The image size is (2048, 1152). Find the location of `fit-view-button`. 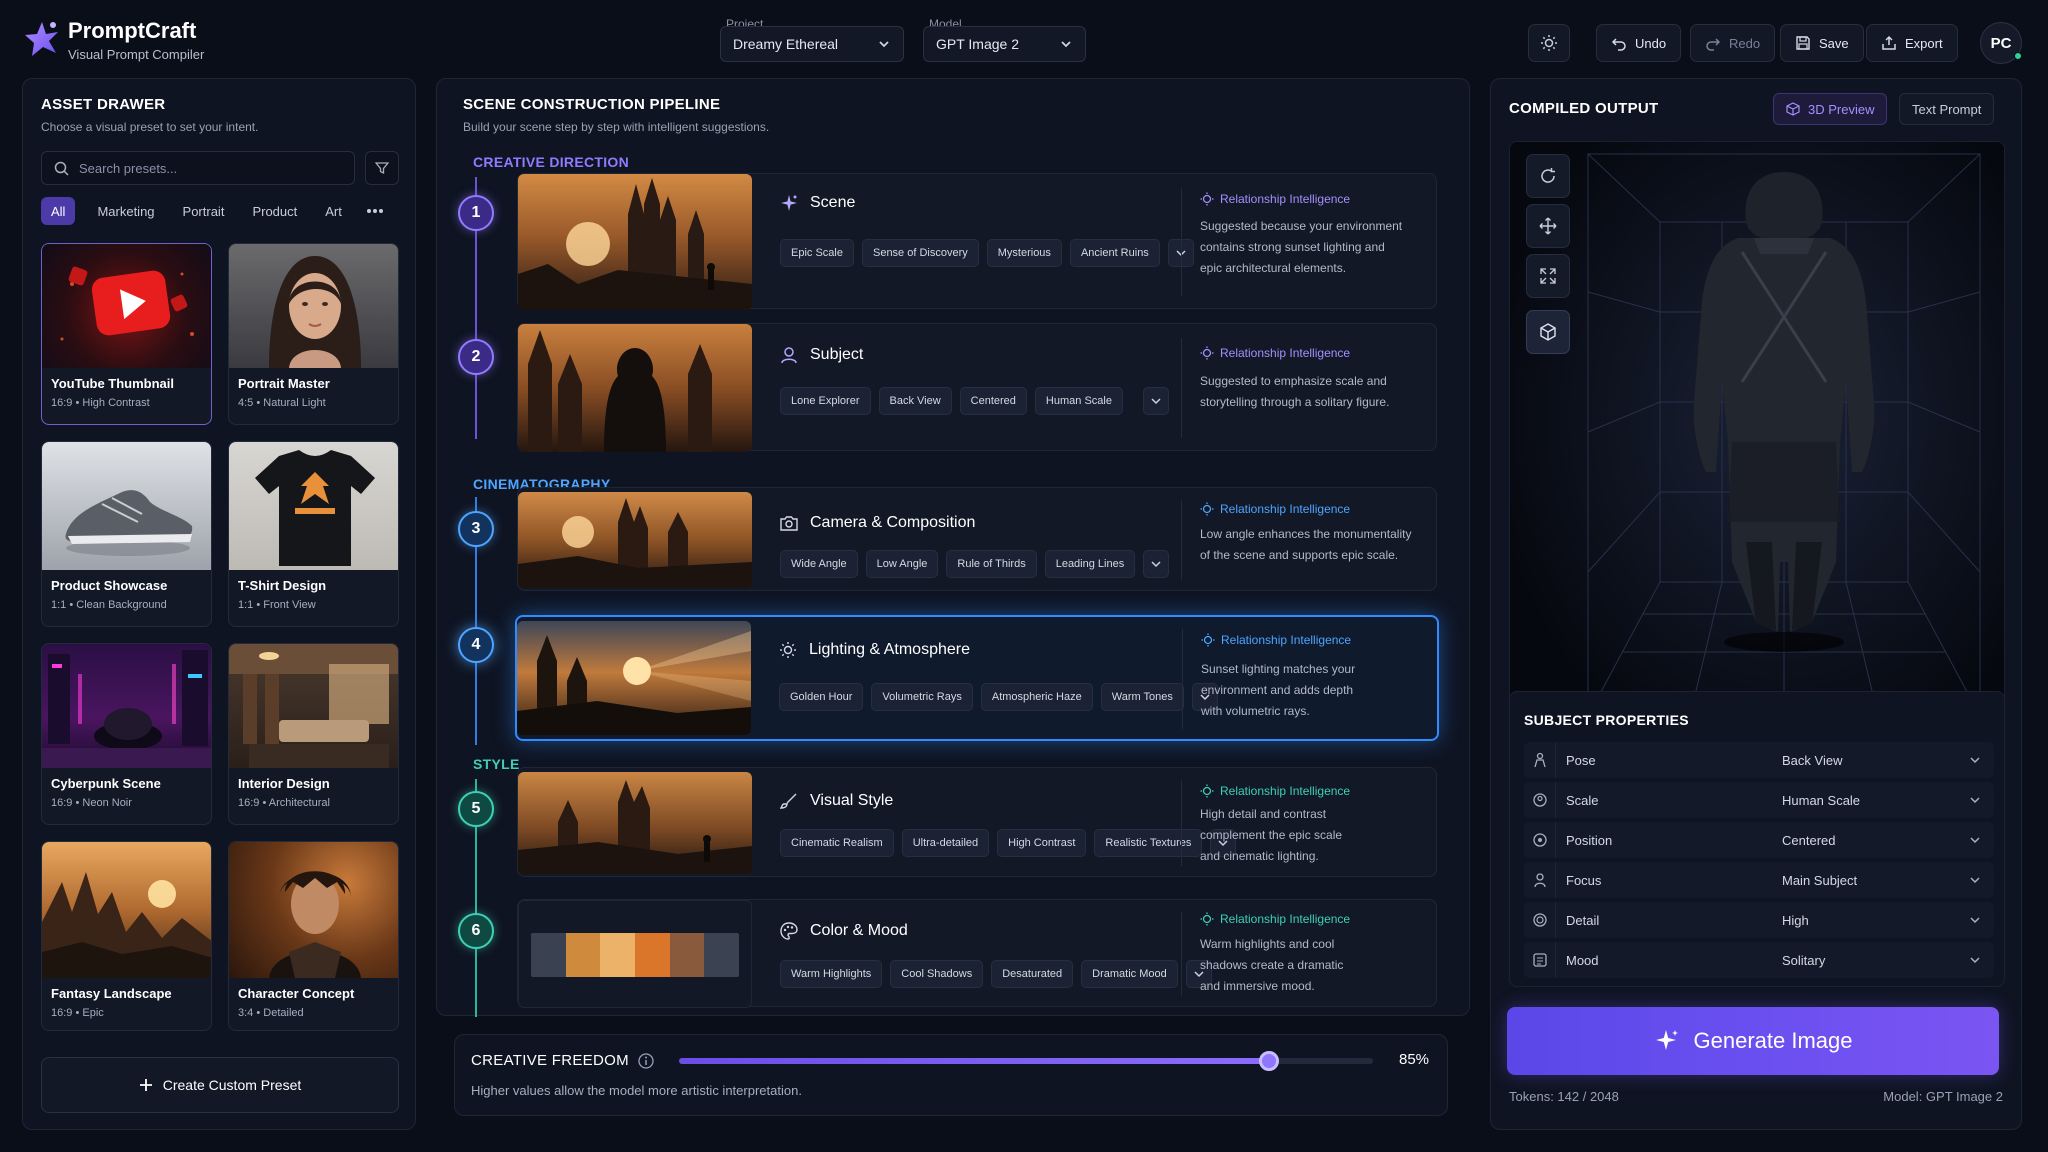

fit-view-button is located at coordinates (1548, 276).